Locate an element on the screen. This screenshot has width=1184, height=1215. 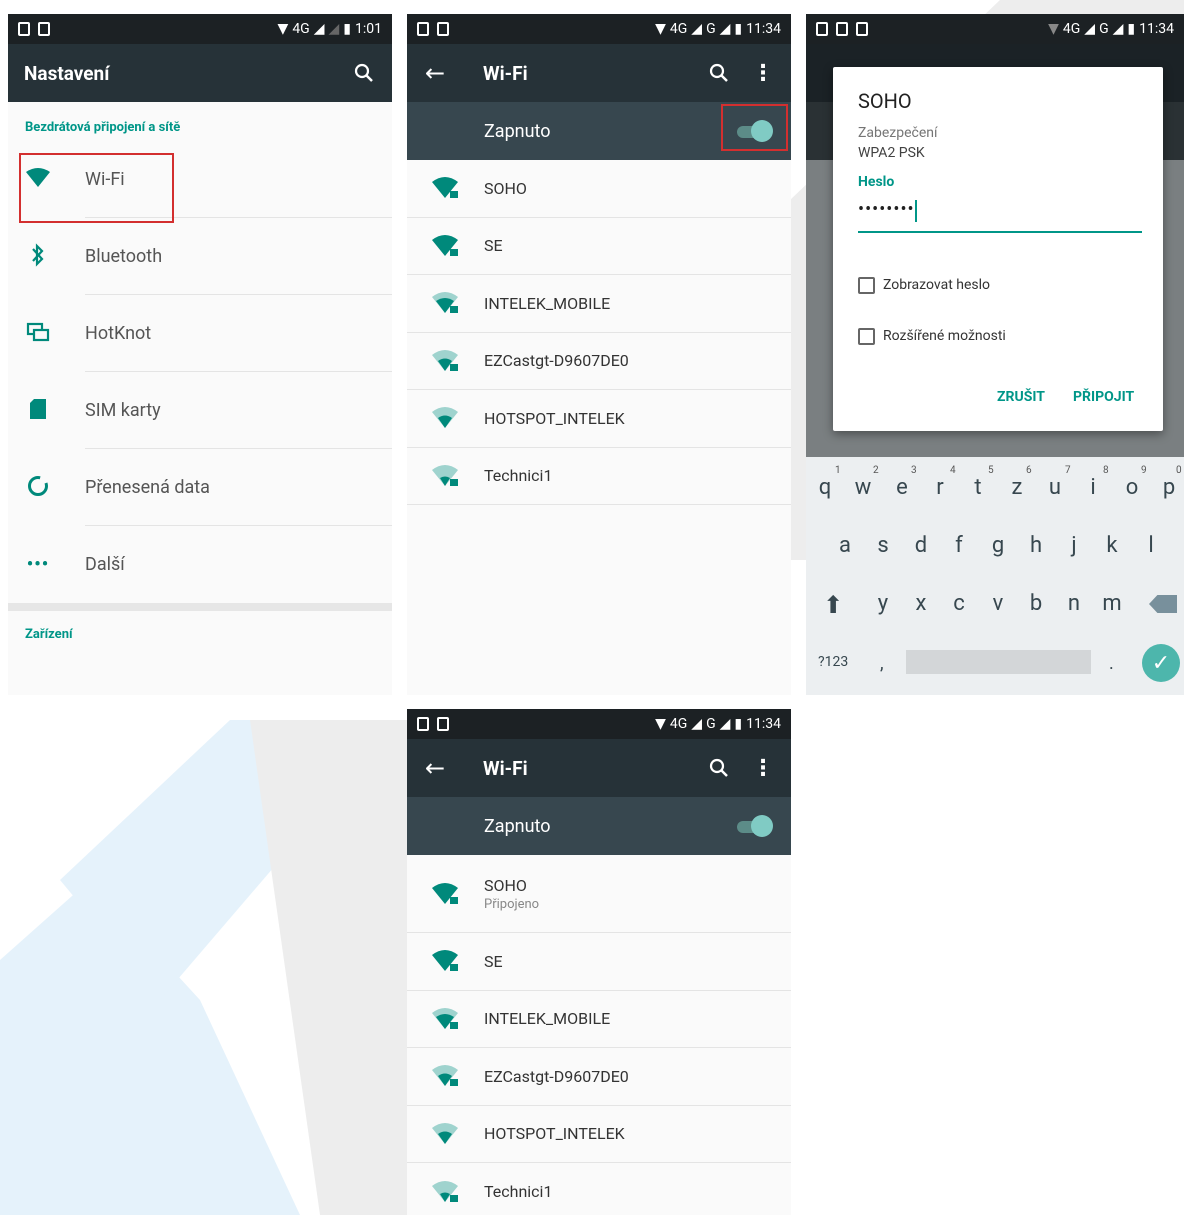
key-a: a is located at coordinates (845, 545).